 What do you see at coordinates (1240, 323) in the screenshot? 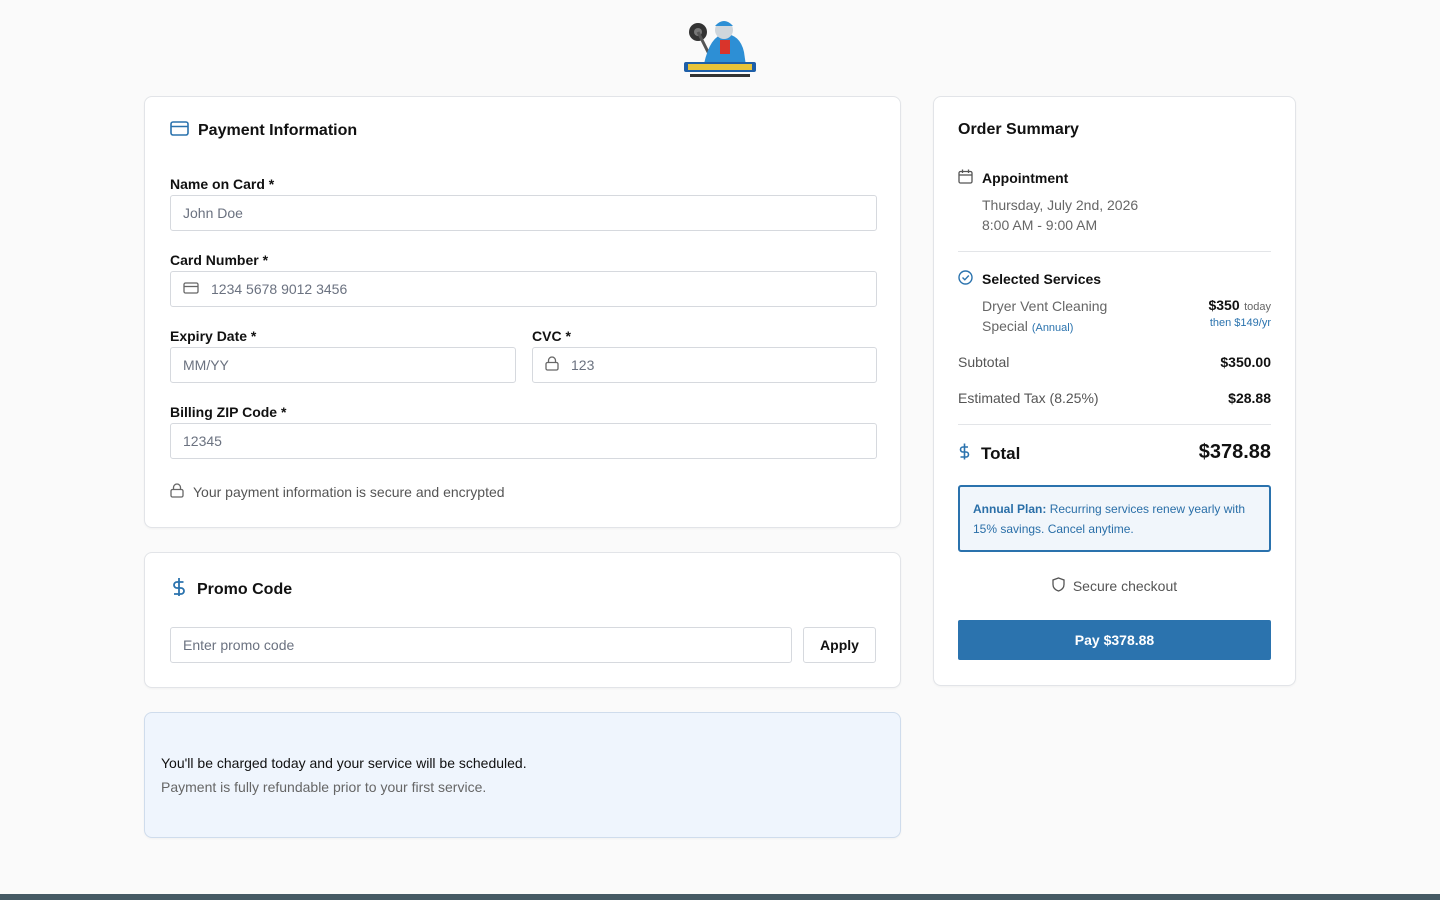
I see `service-recurring-price: then $149/yr` at bounding box center [1240, 323].